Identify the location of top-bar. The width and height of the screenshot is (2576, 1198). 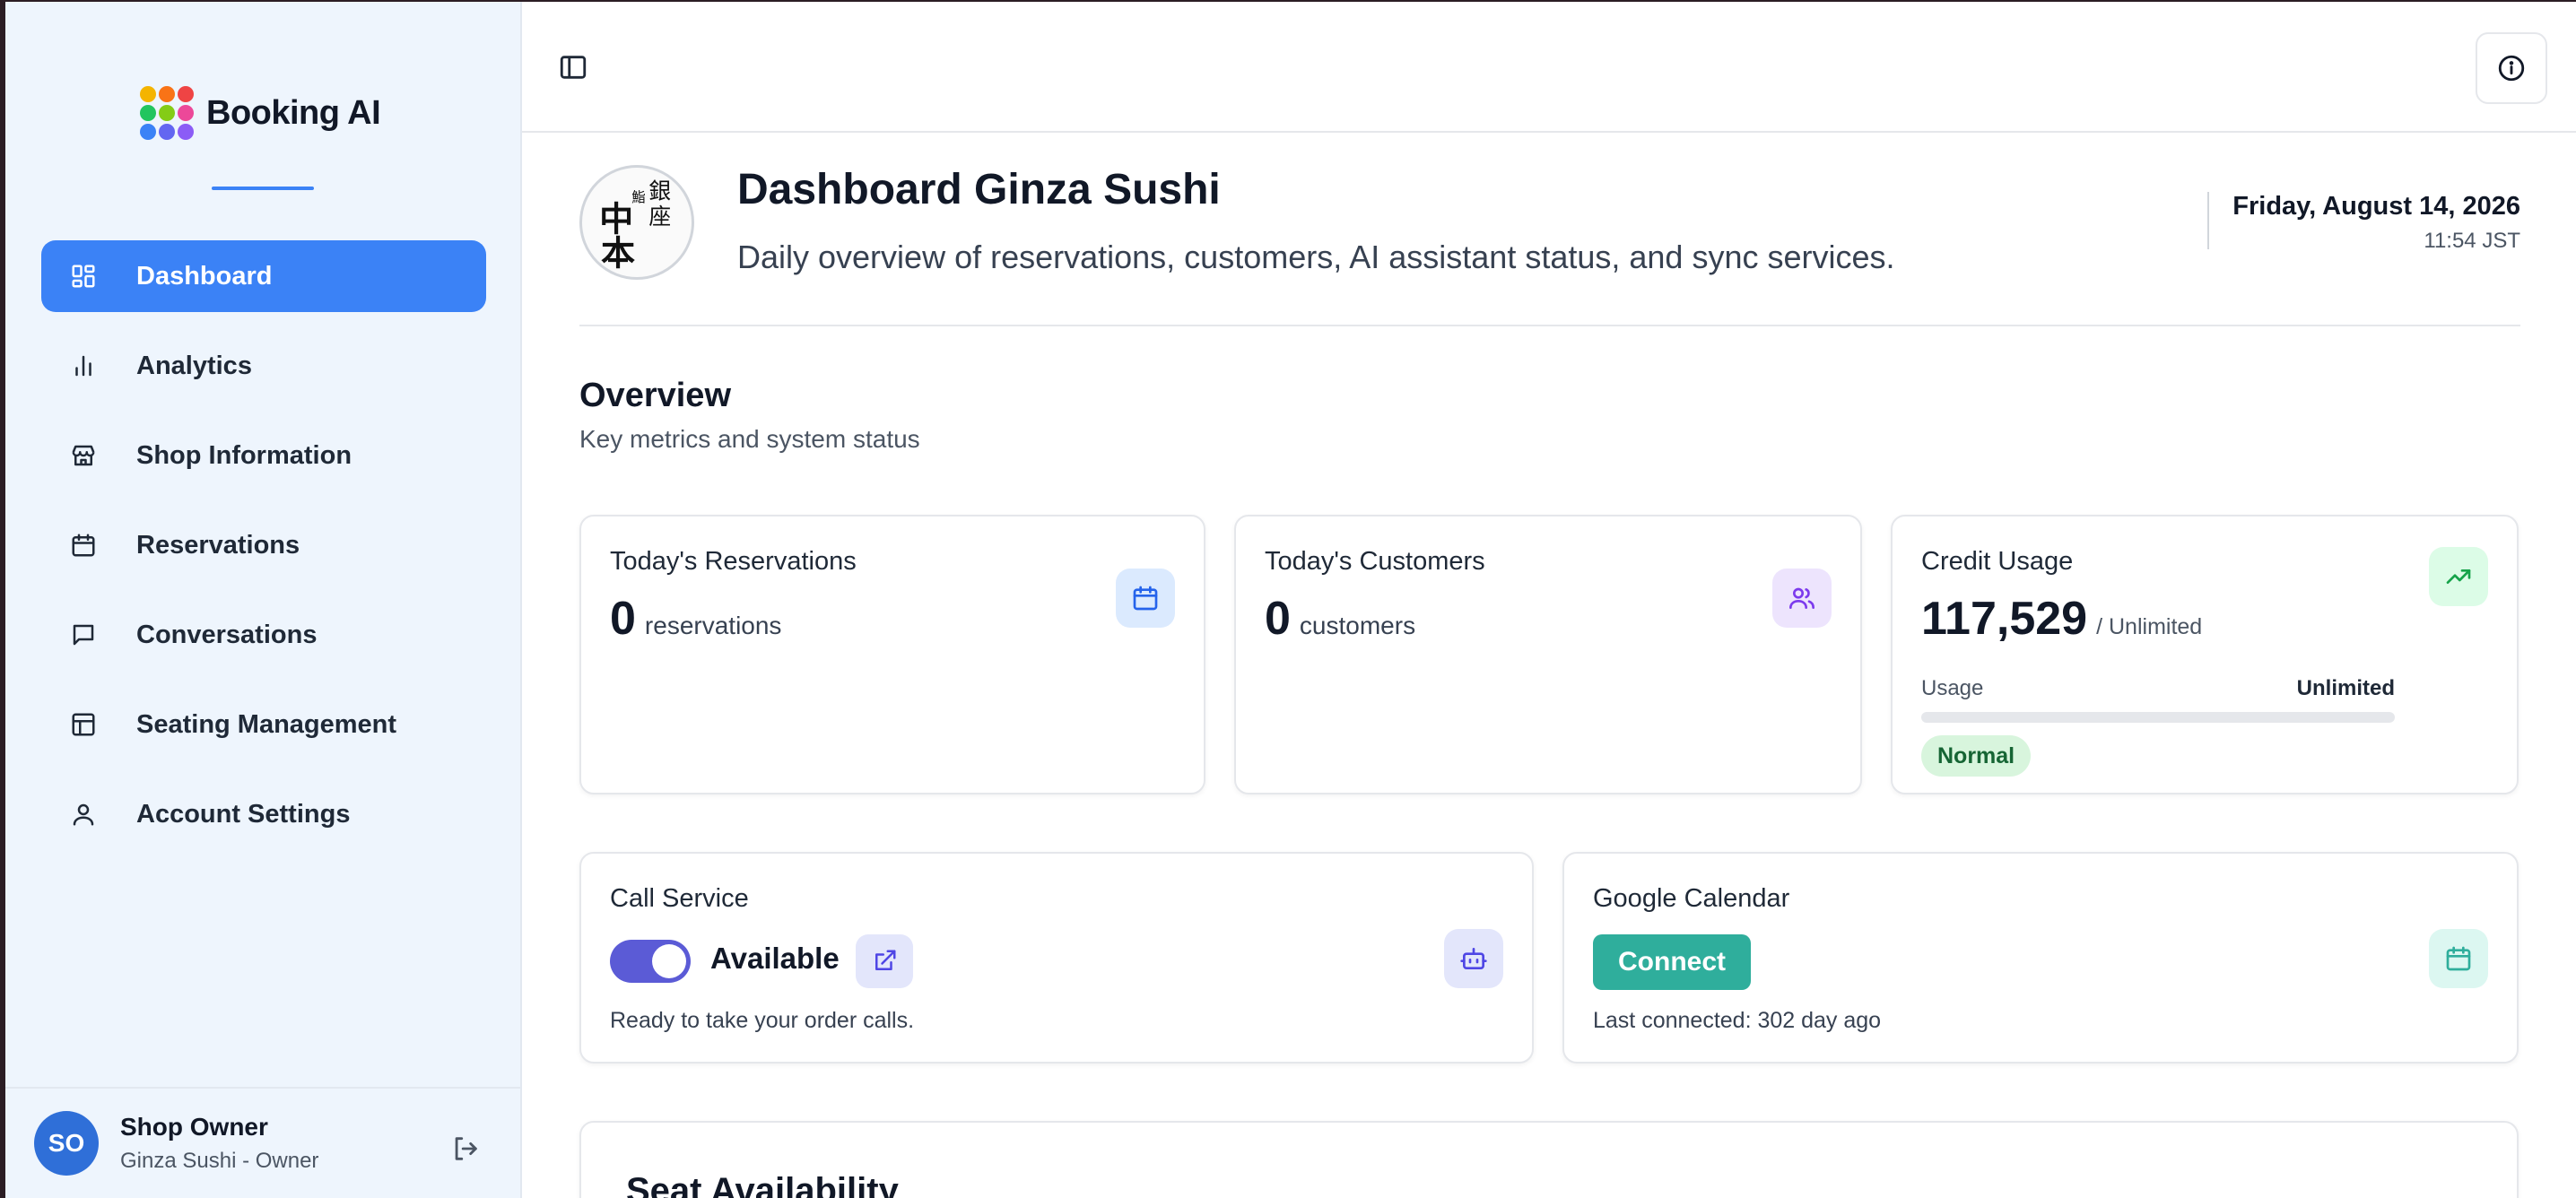
(1549, 67).